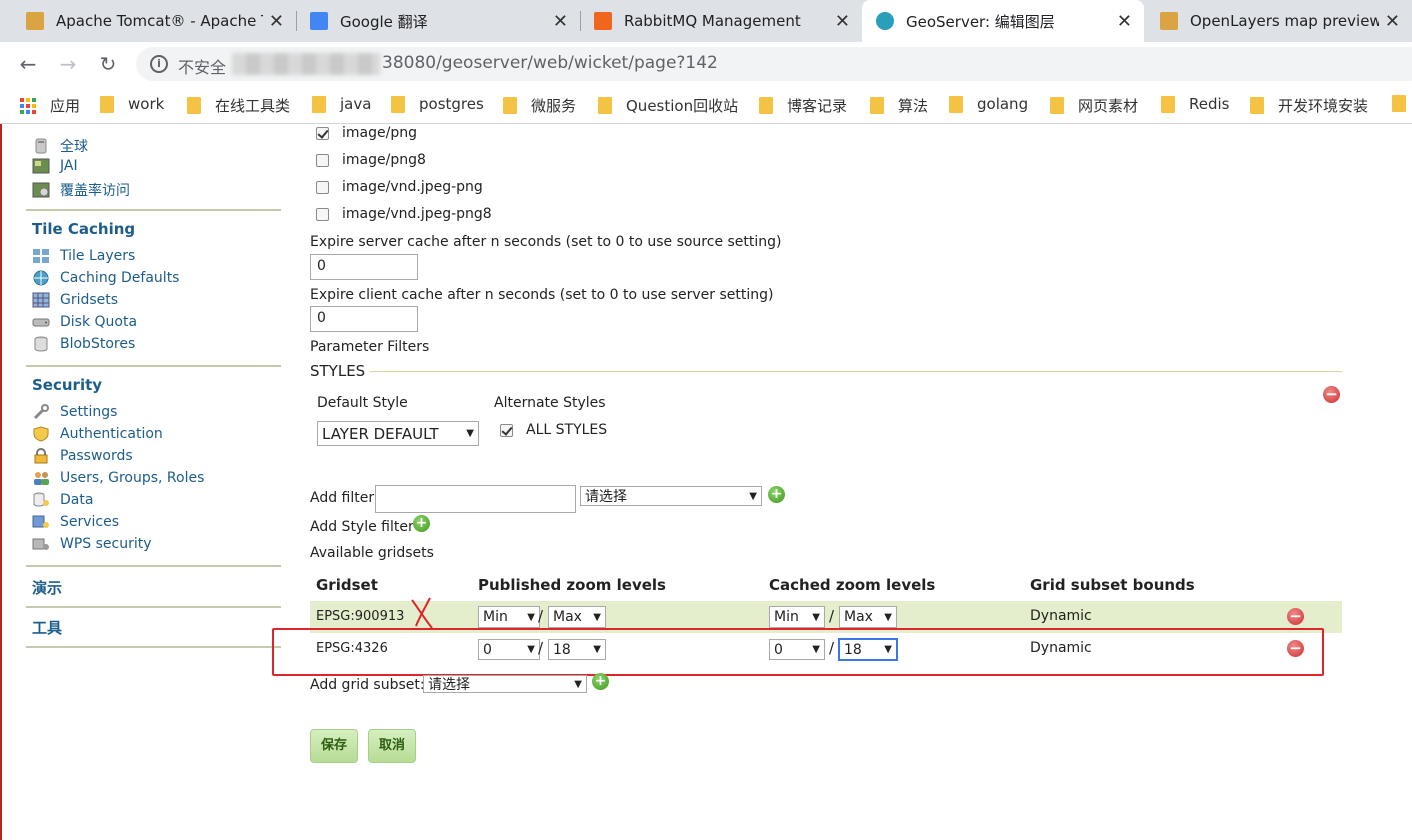 The height and width of the screenshot is (840, 1412). What do you see at coordinates (60, 146) in the screenshot?
I see `sidebar-item-global: 全球` at bounding box center [60, 146].